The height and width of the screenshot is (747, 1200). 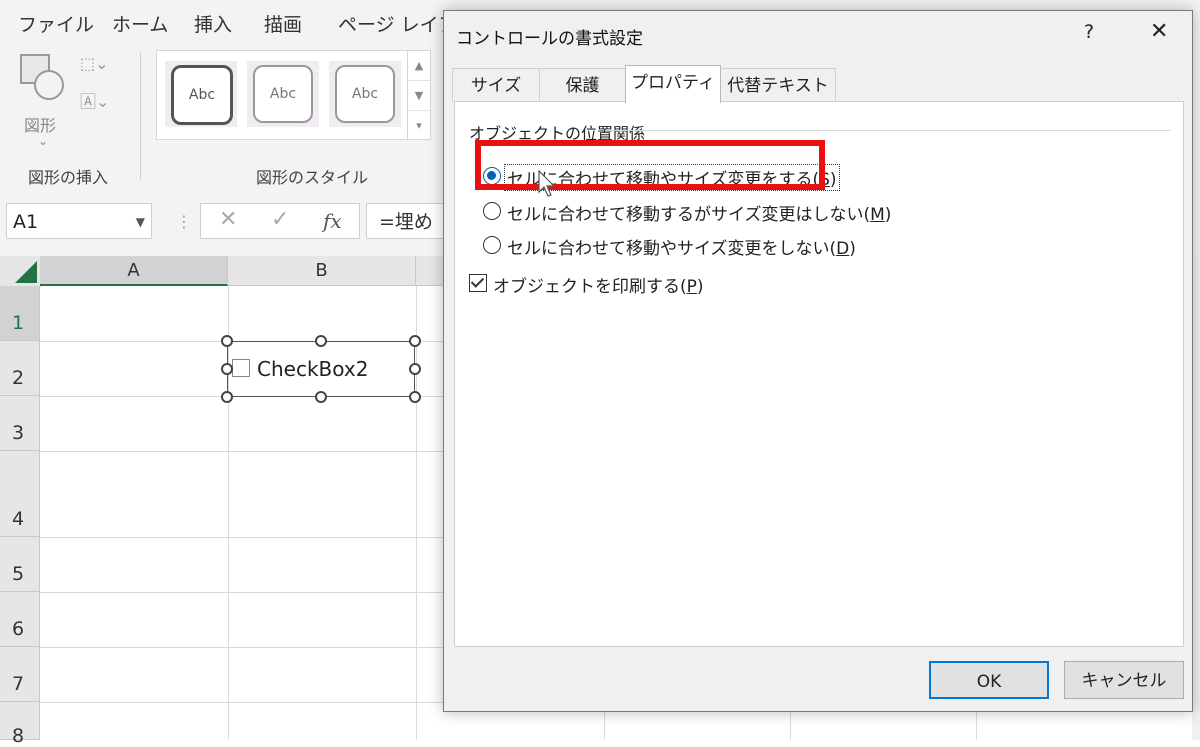 I want to click on formula-input: =埋め, so click(x=406, y=221).